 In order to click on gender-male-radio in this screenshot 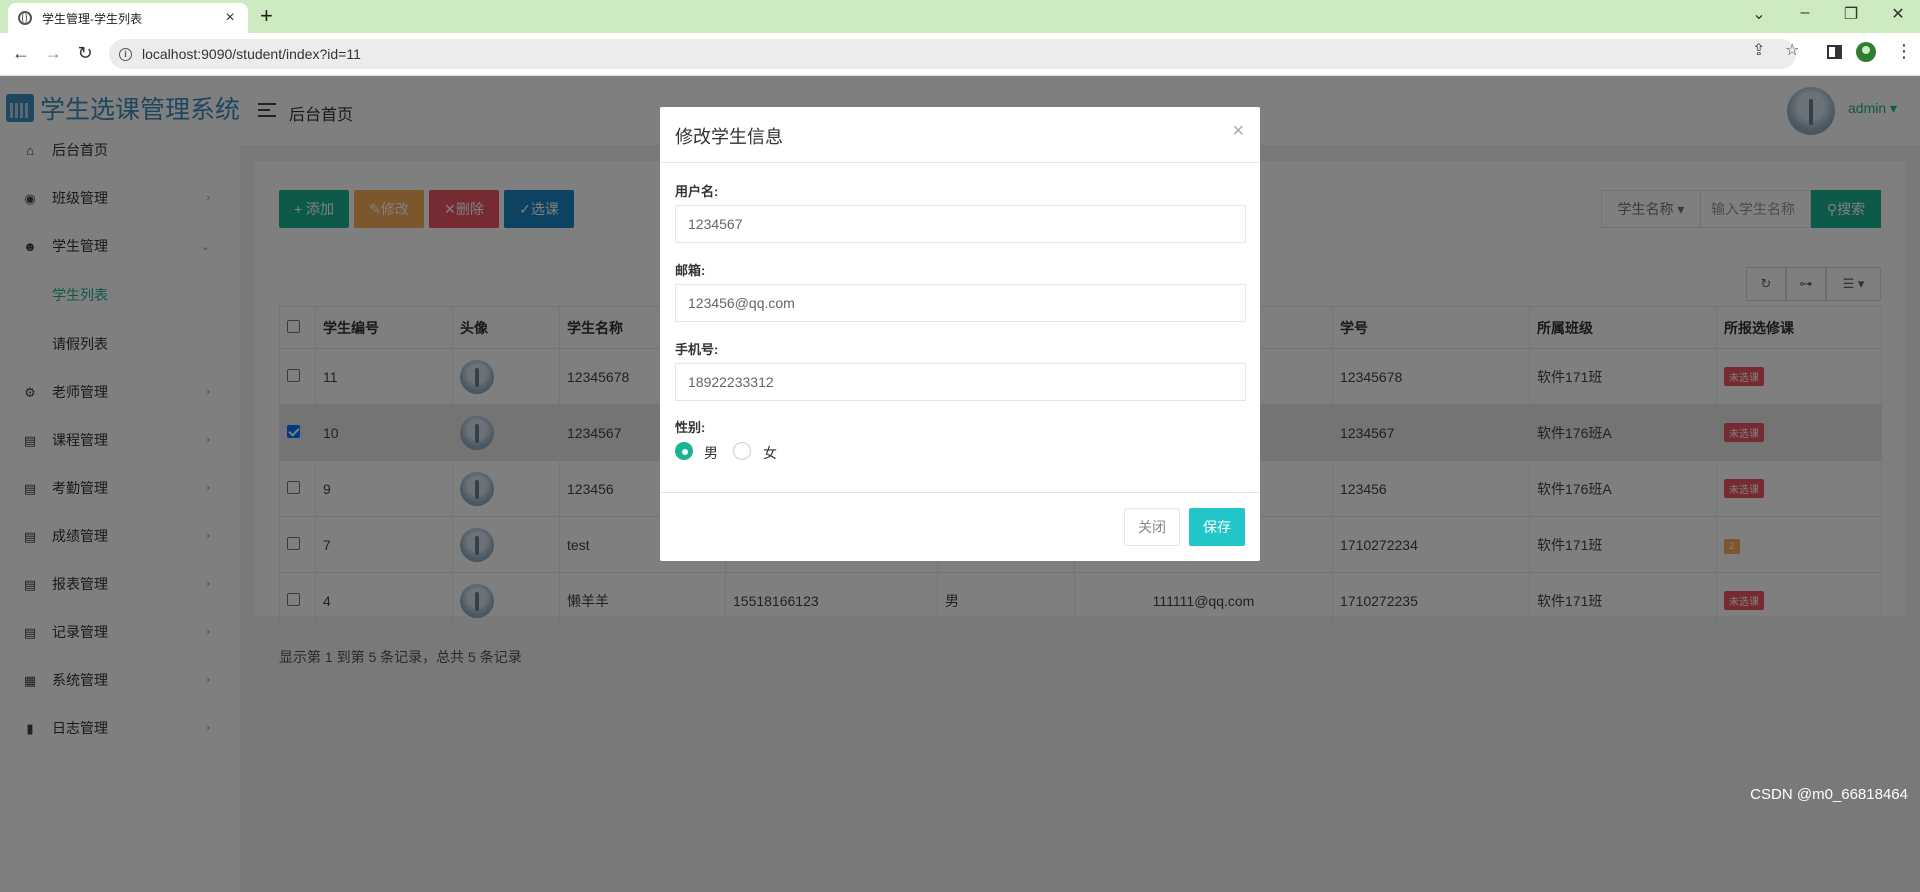, I will do `click(684, 451)`.